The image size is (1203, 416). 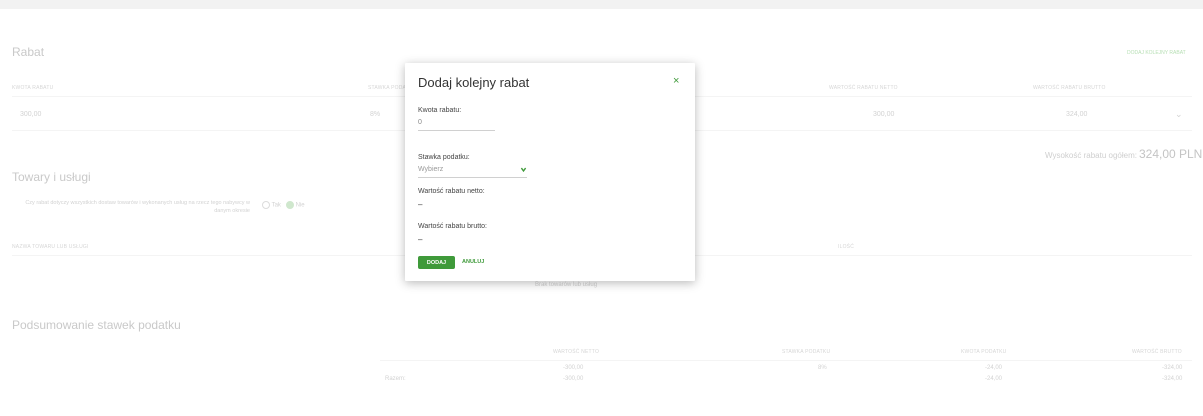 I want to click on header-netto: WARTOŚĆ RABATU NETTO, so click(x=863, y=88).